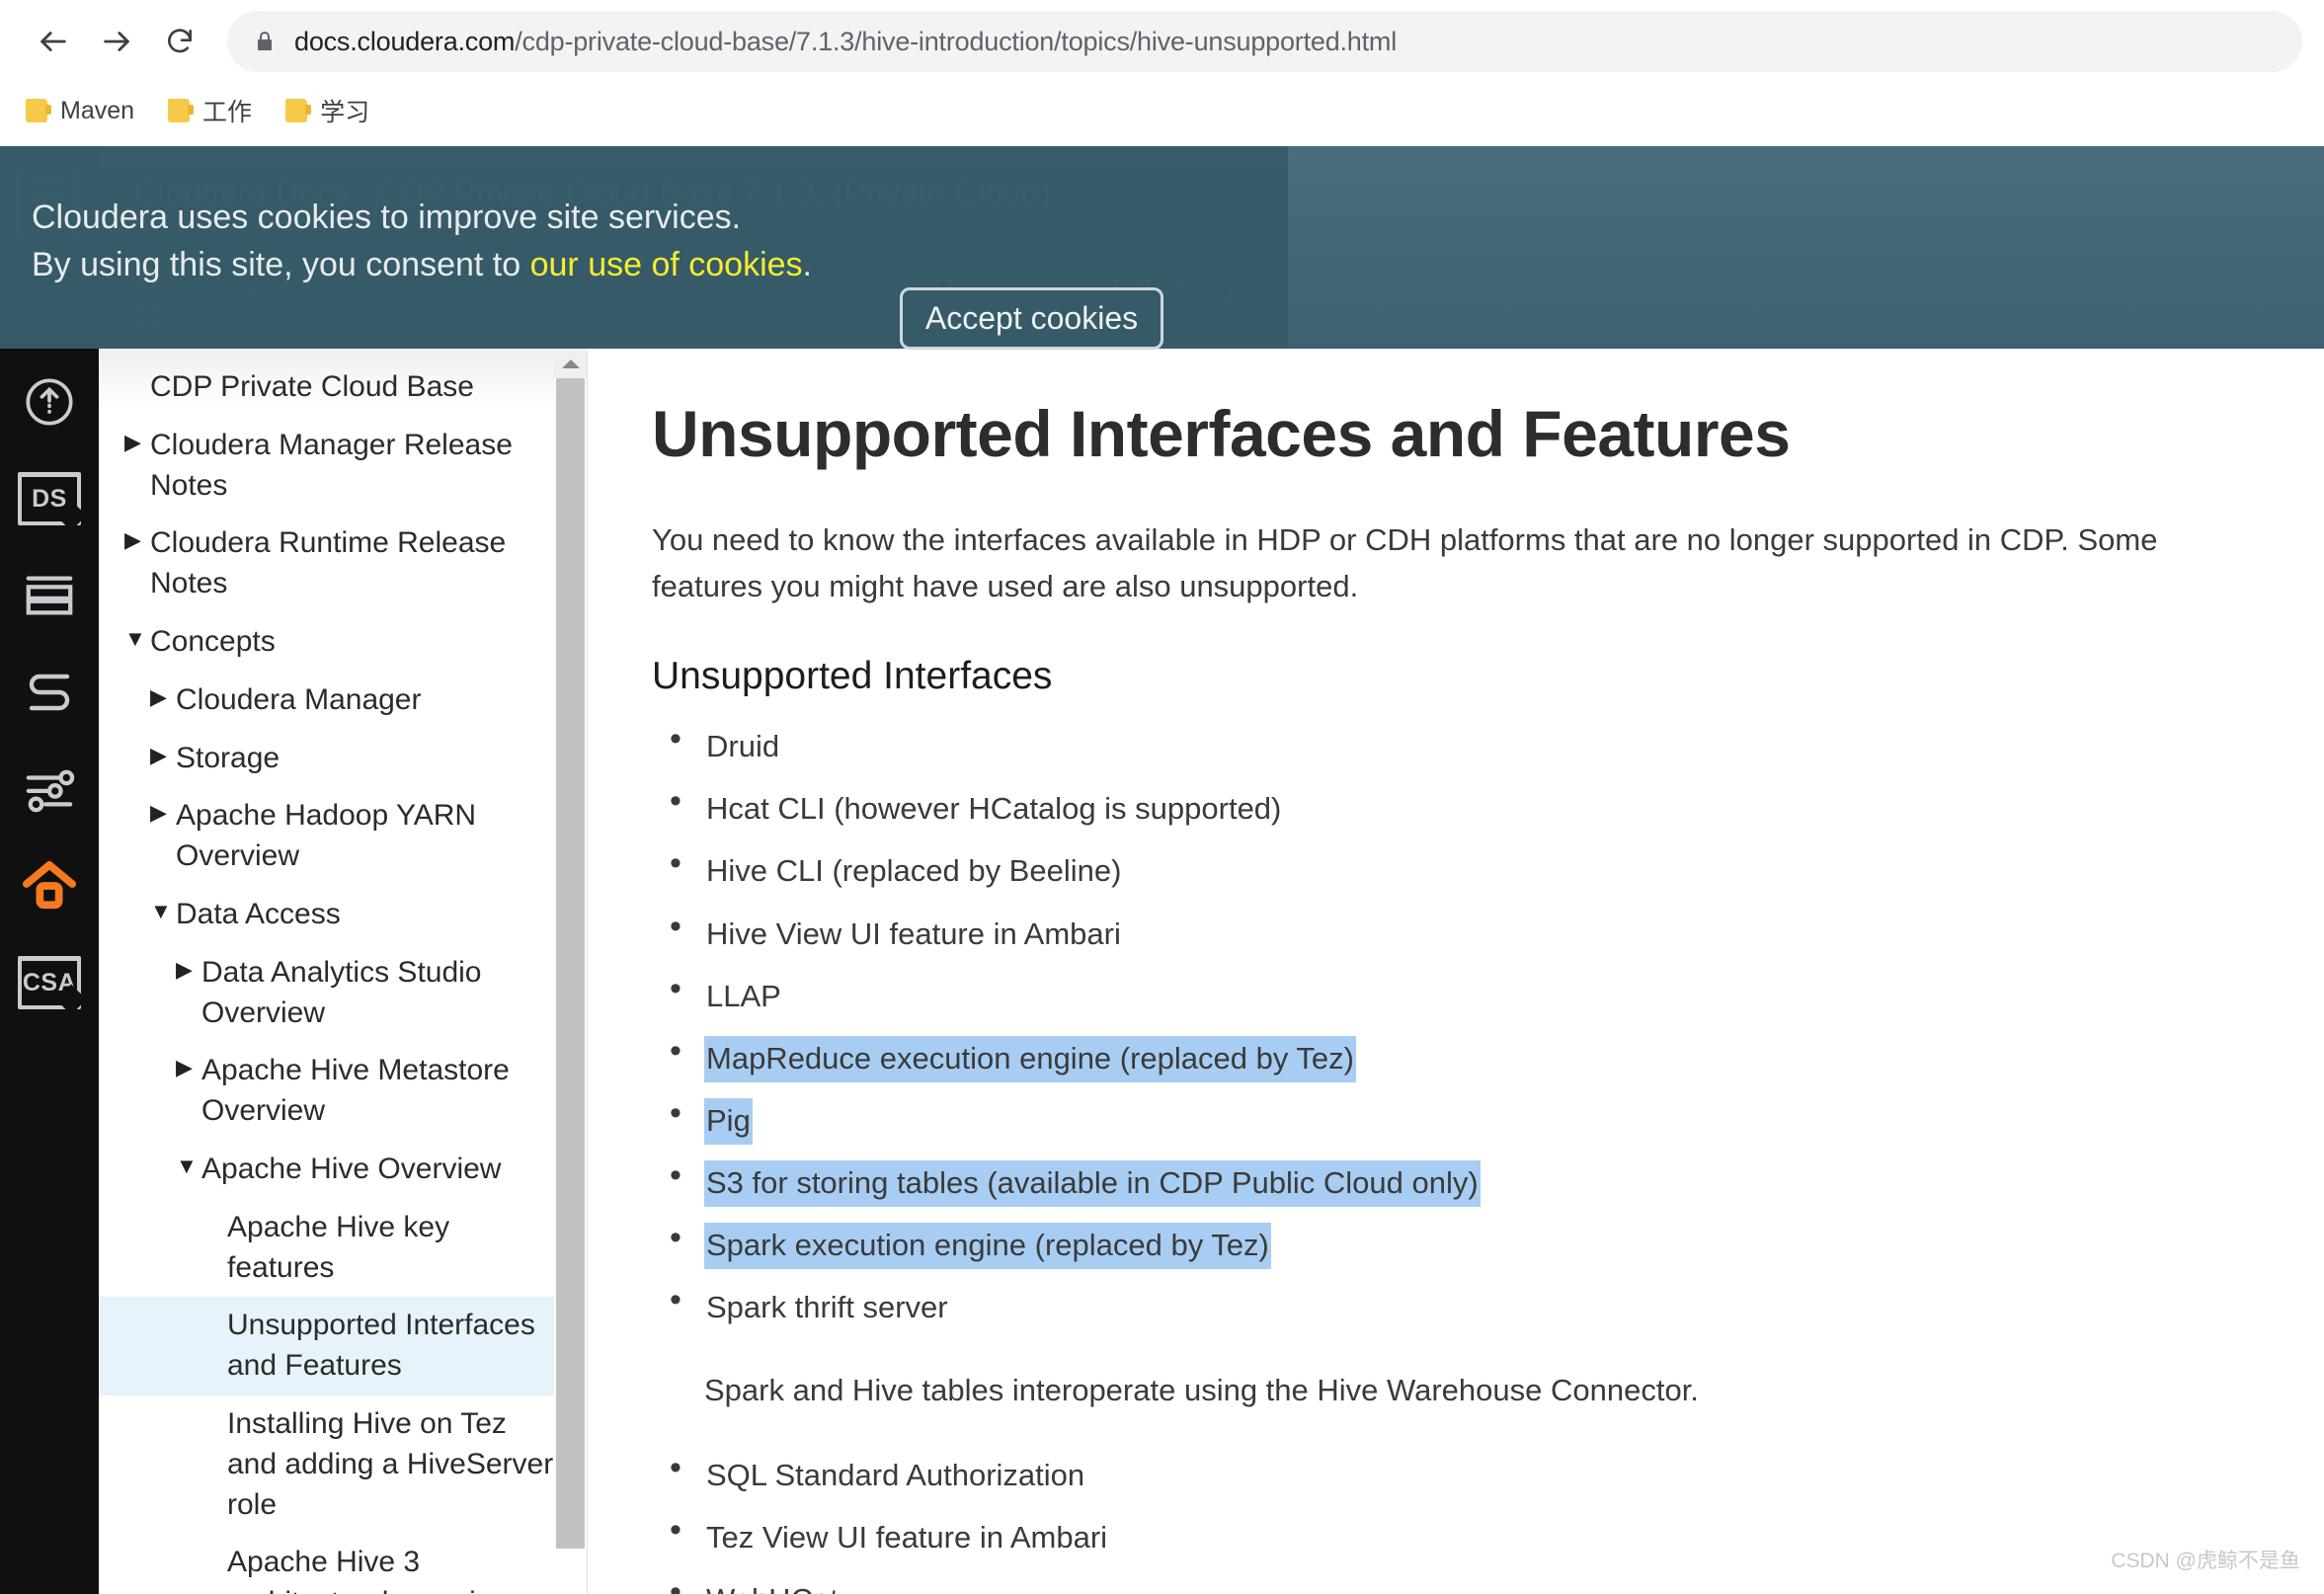  I want to click on list-item-text: SQL Standard Authorization, so click(896, 1475).